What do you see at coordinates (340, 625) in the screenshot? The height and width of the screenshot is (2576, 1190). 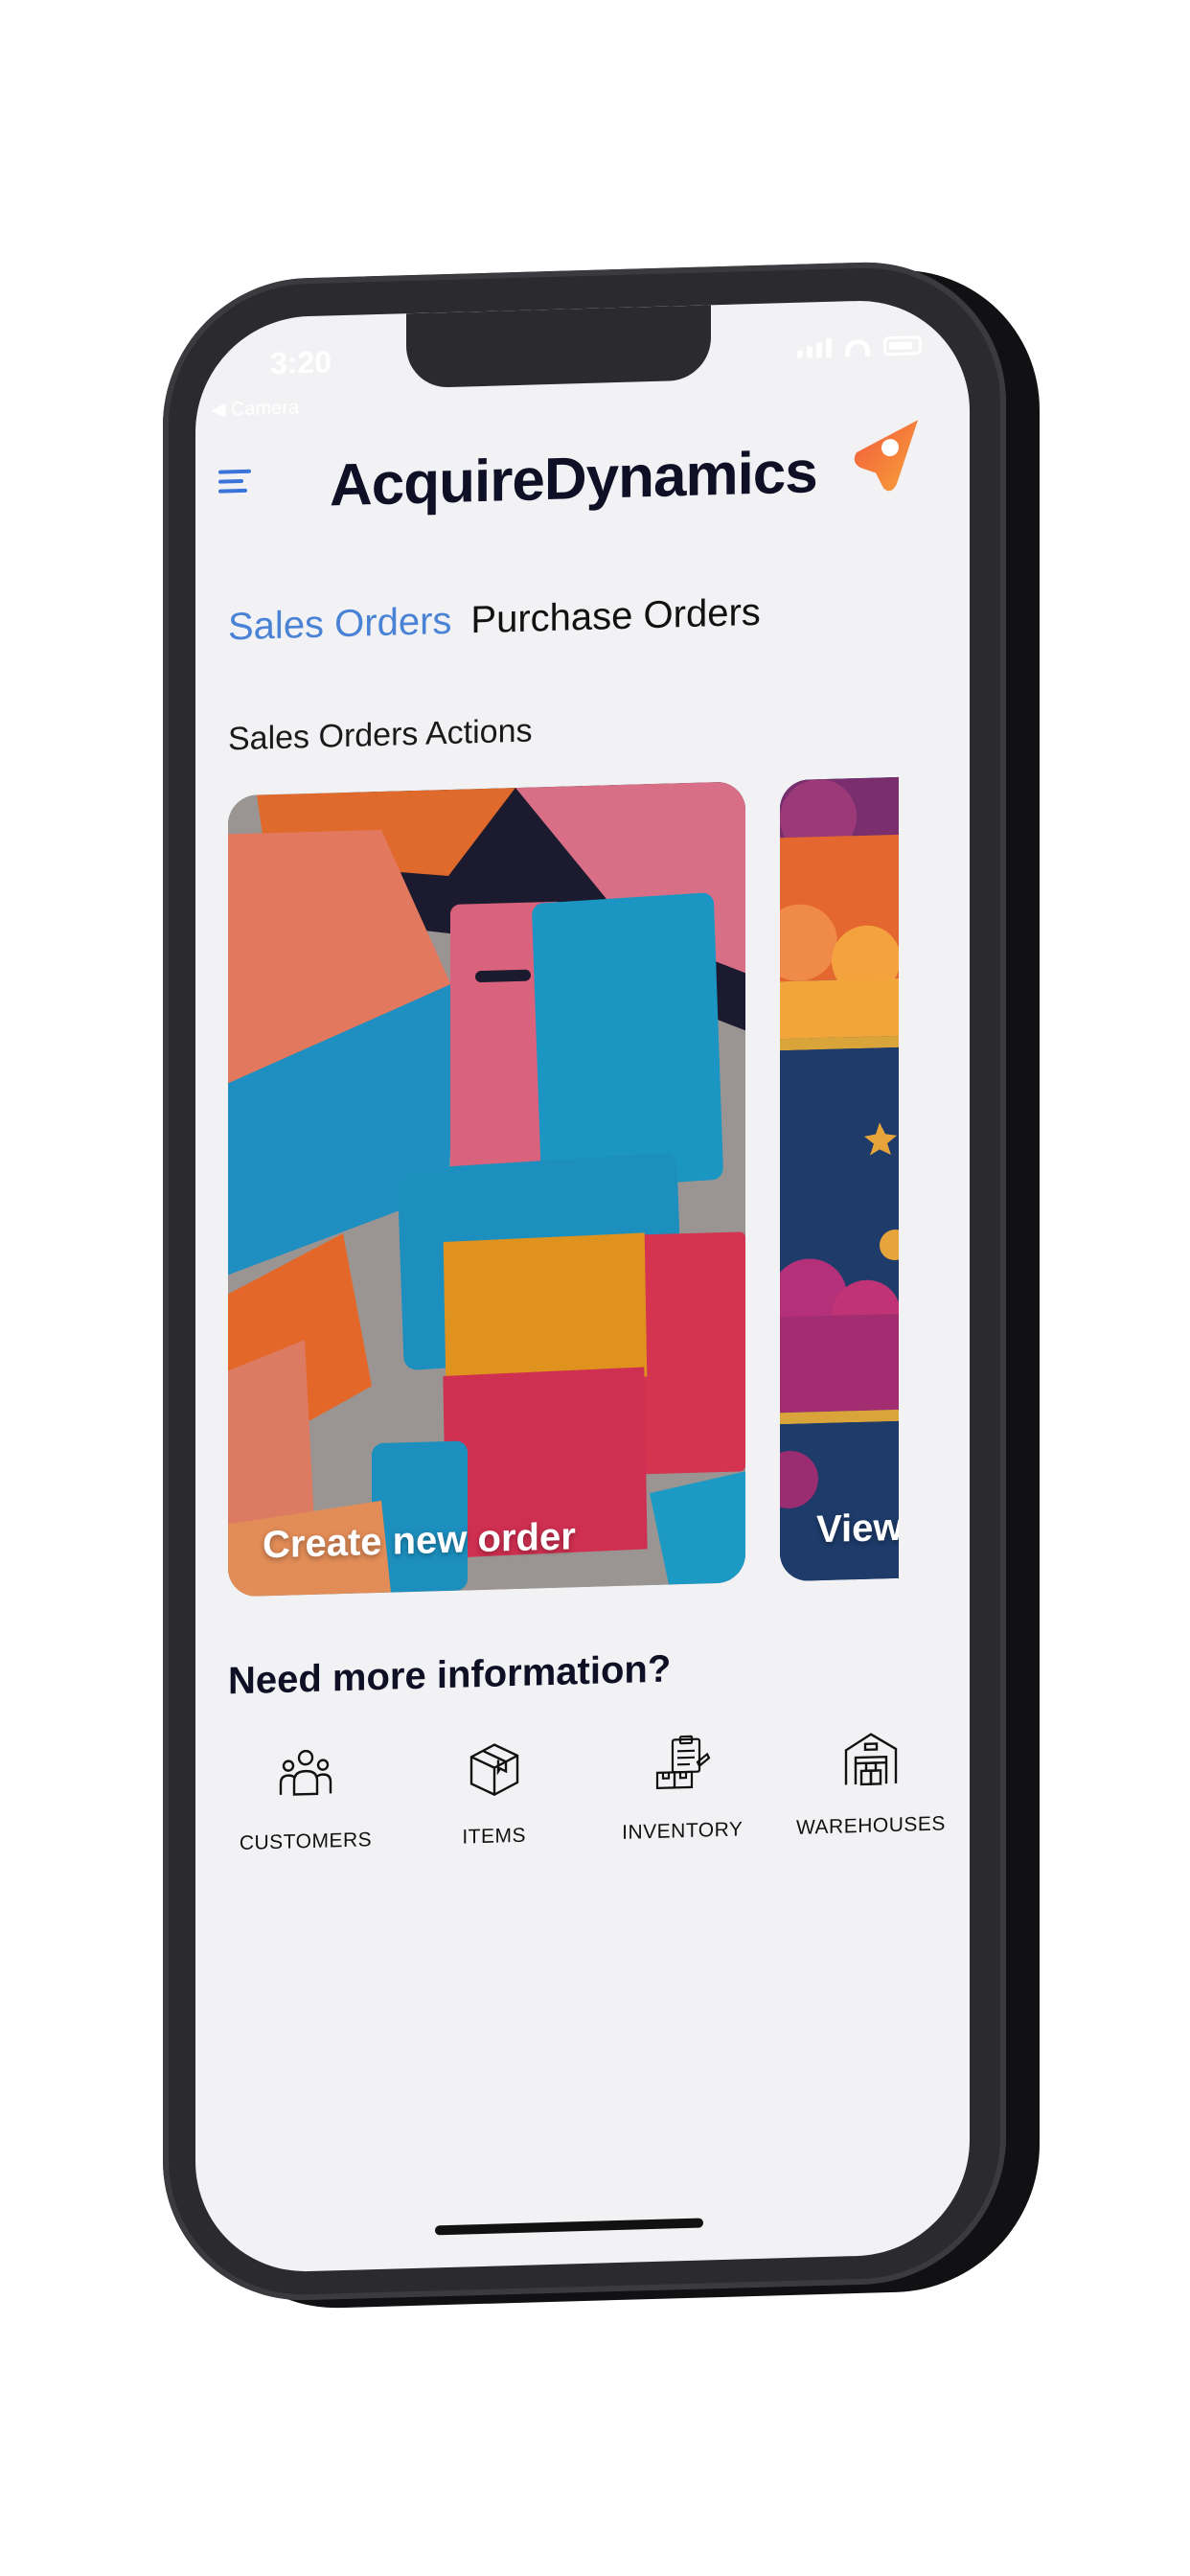 I see `tab-sales-orders: Sales Orders` at bounding box center [340, 625].